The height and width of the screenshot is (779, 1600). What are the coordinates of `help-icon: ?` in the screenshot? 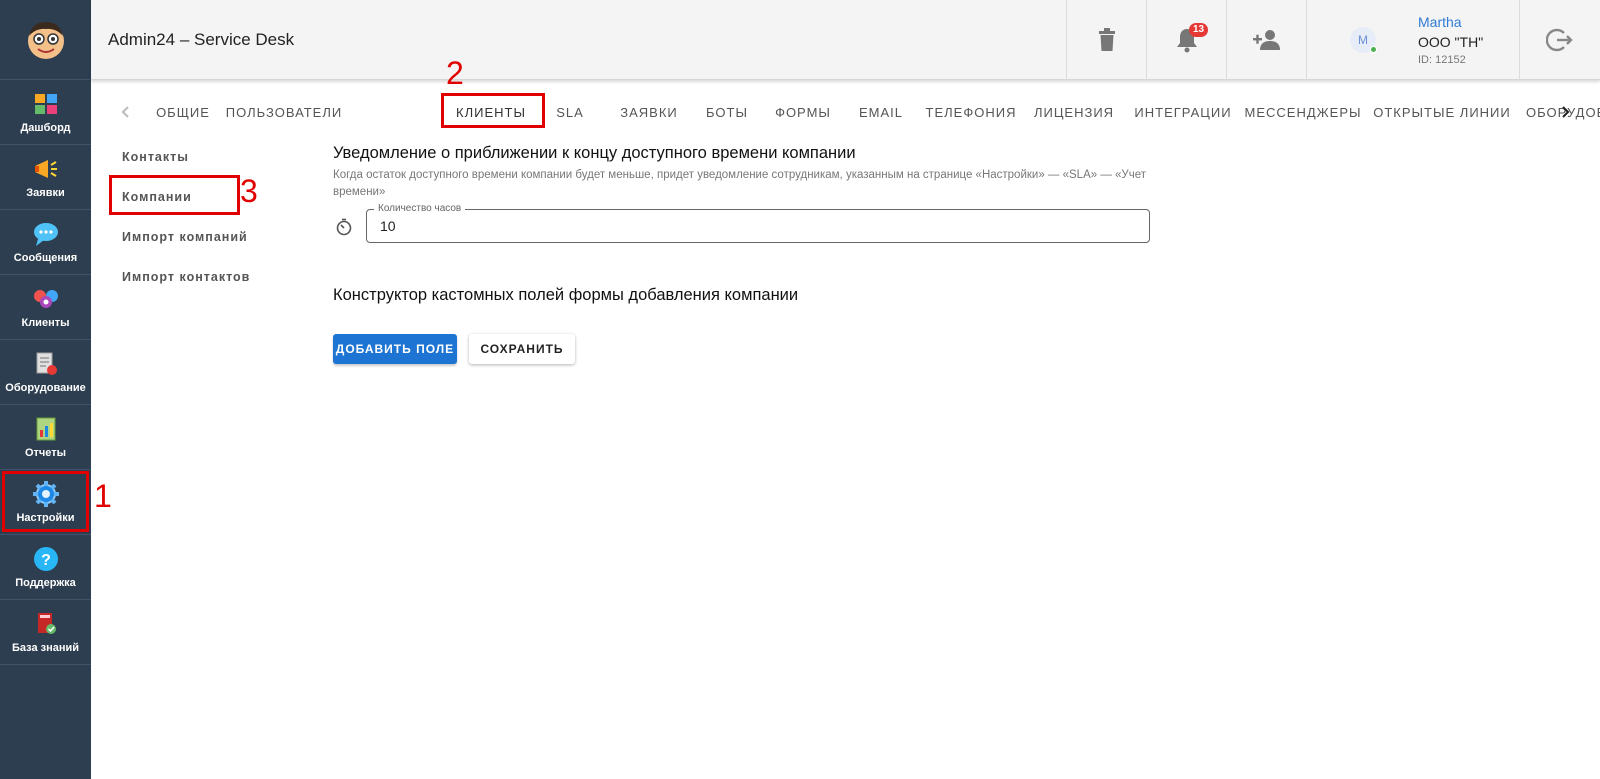 It's located at (46, 559).